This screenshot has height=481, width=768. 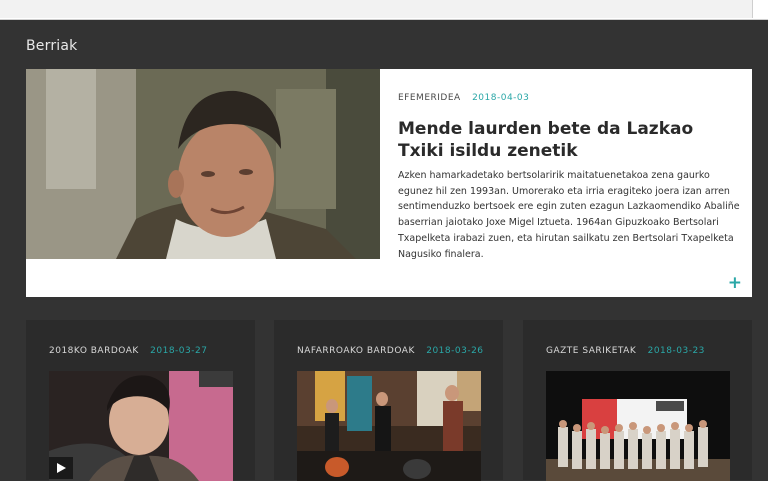 I want to click on card-category: GAZTE SARIKETAK, so click(x=591, y=351).